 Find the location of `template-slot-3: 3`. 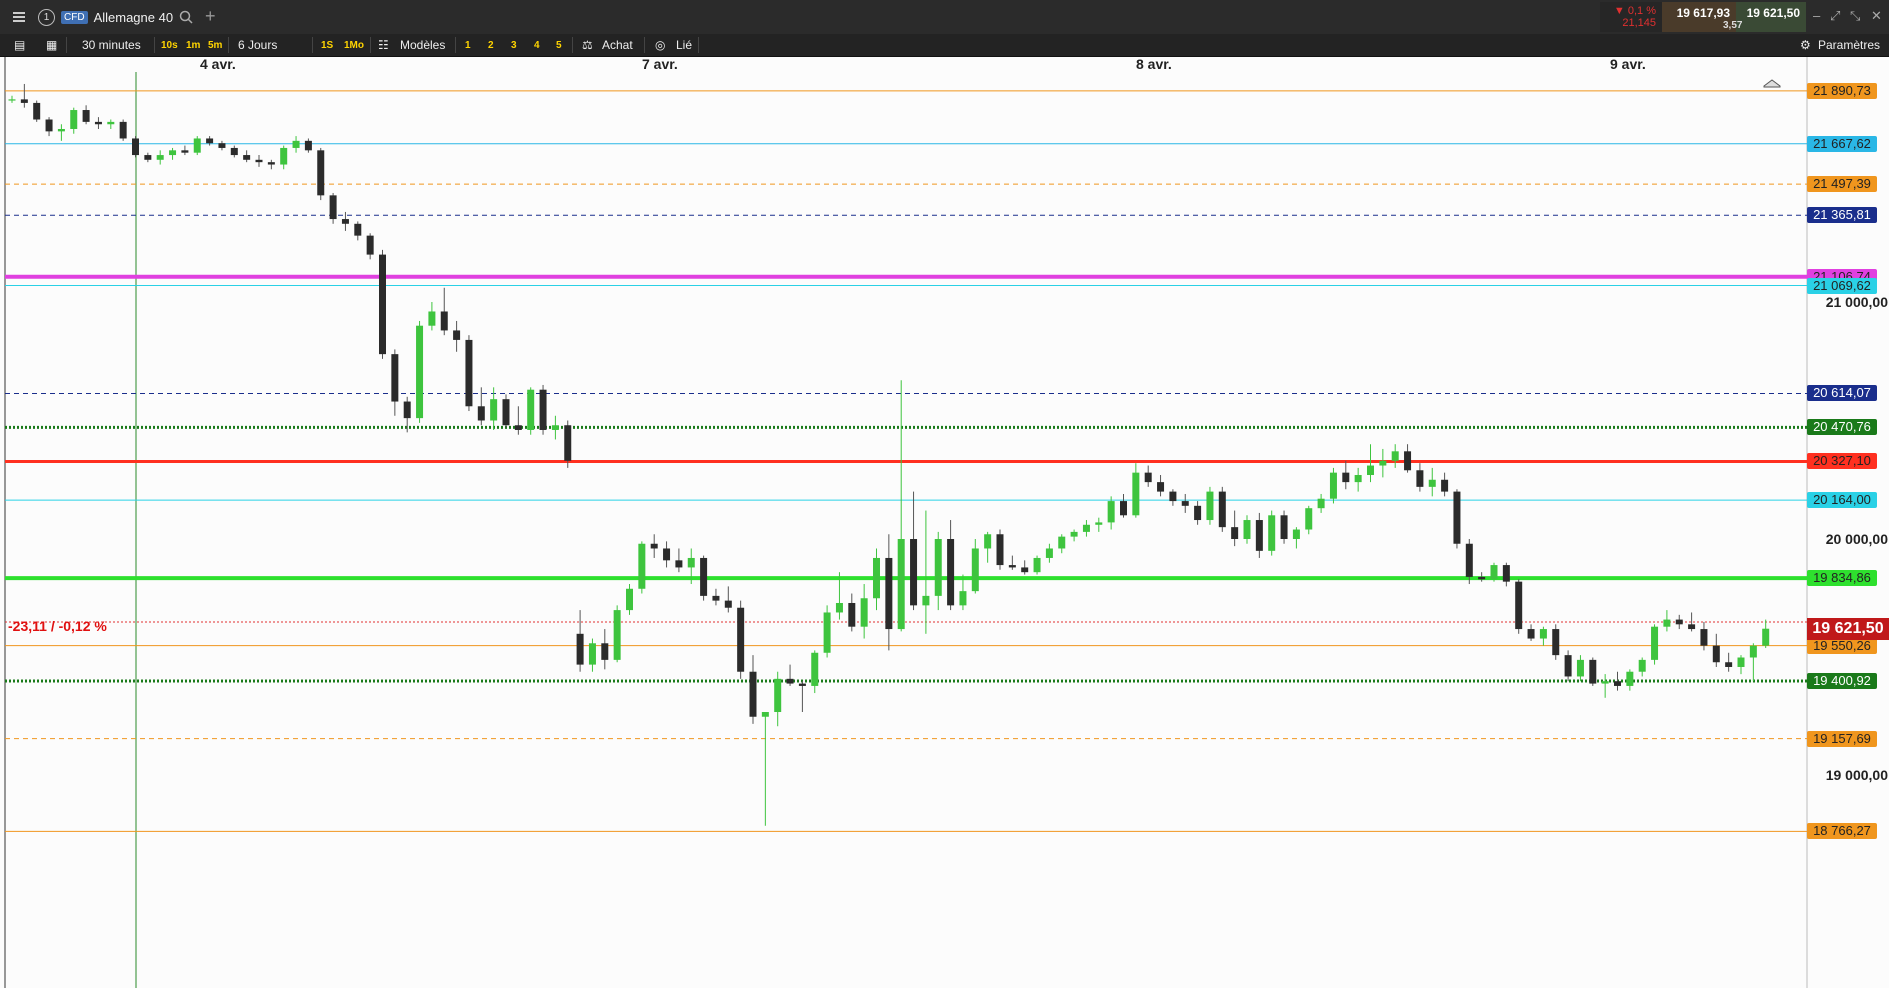

template-slot-3: 3 is located at coordinates (514, 45).